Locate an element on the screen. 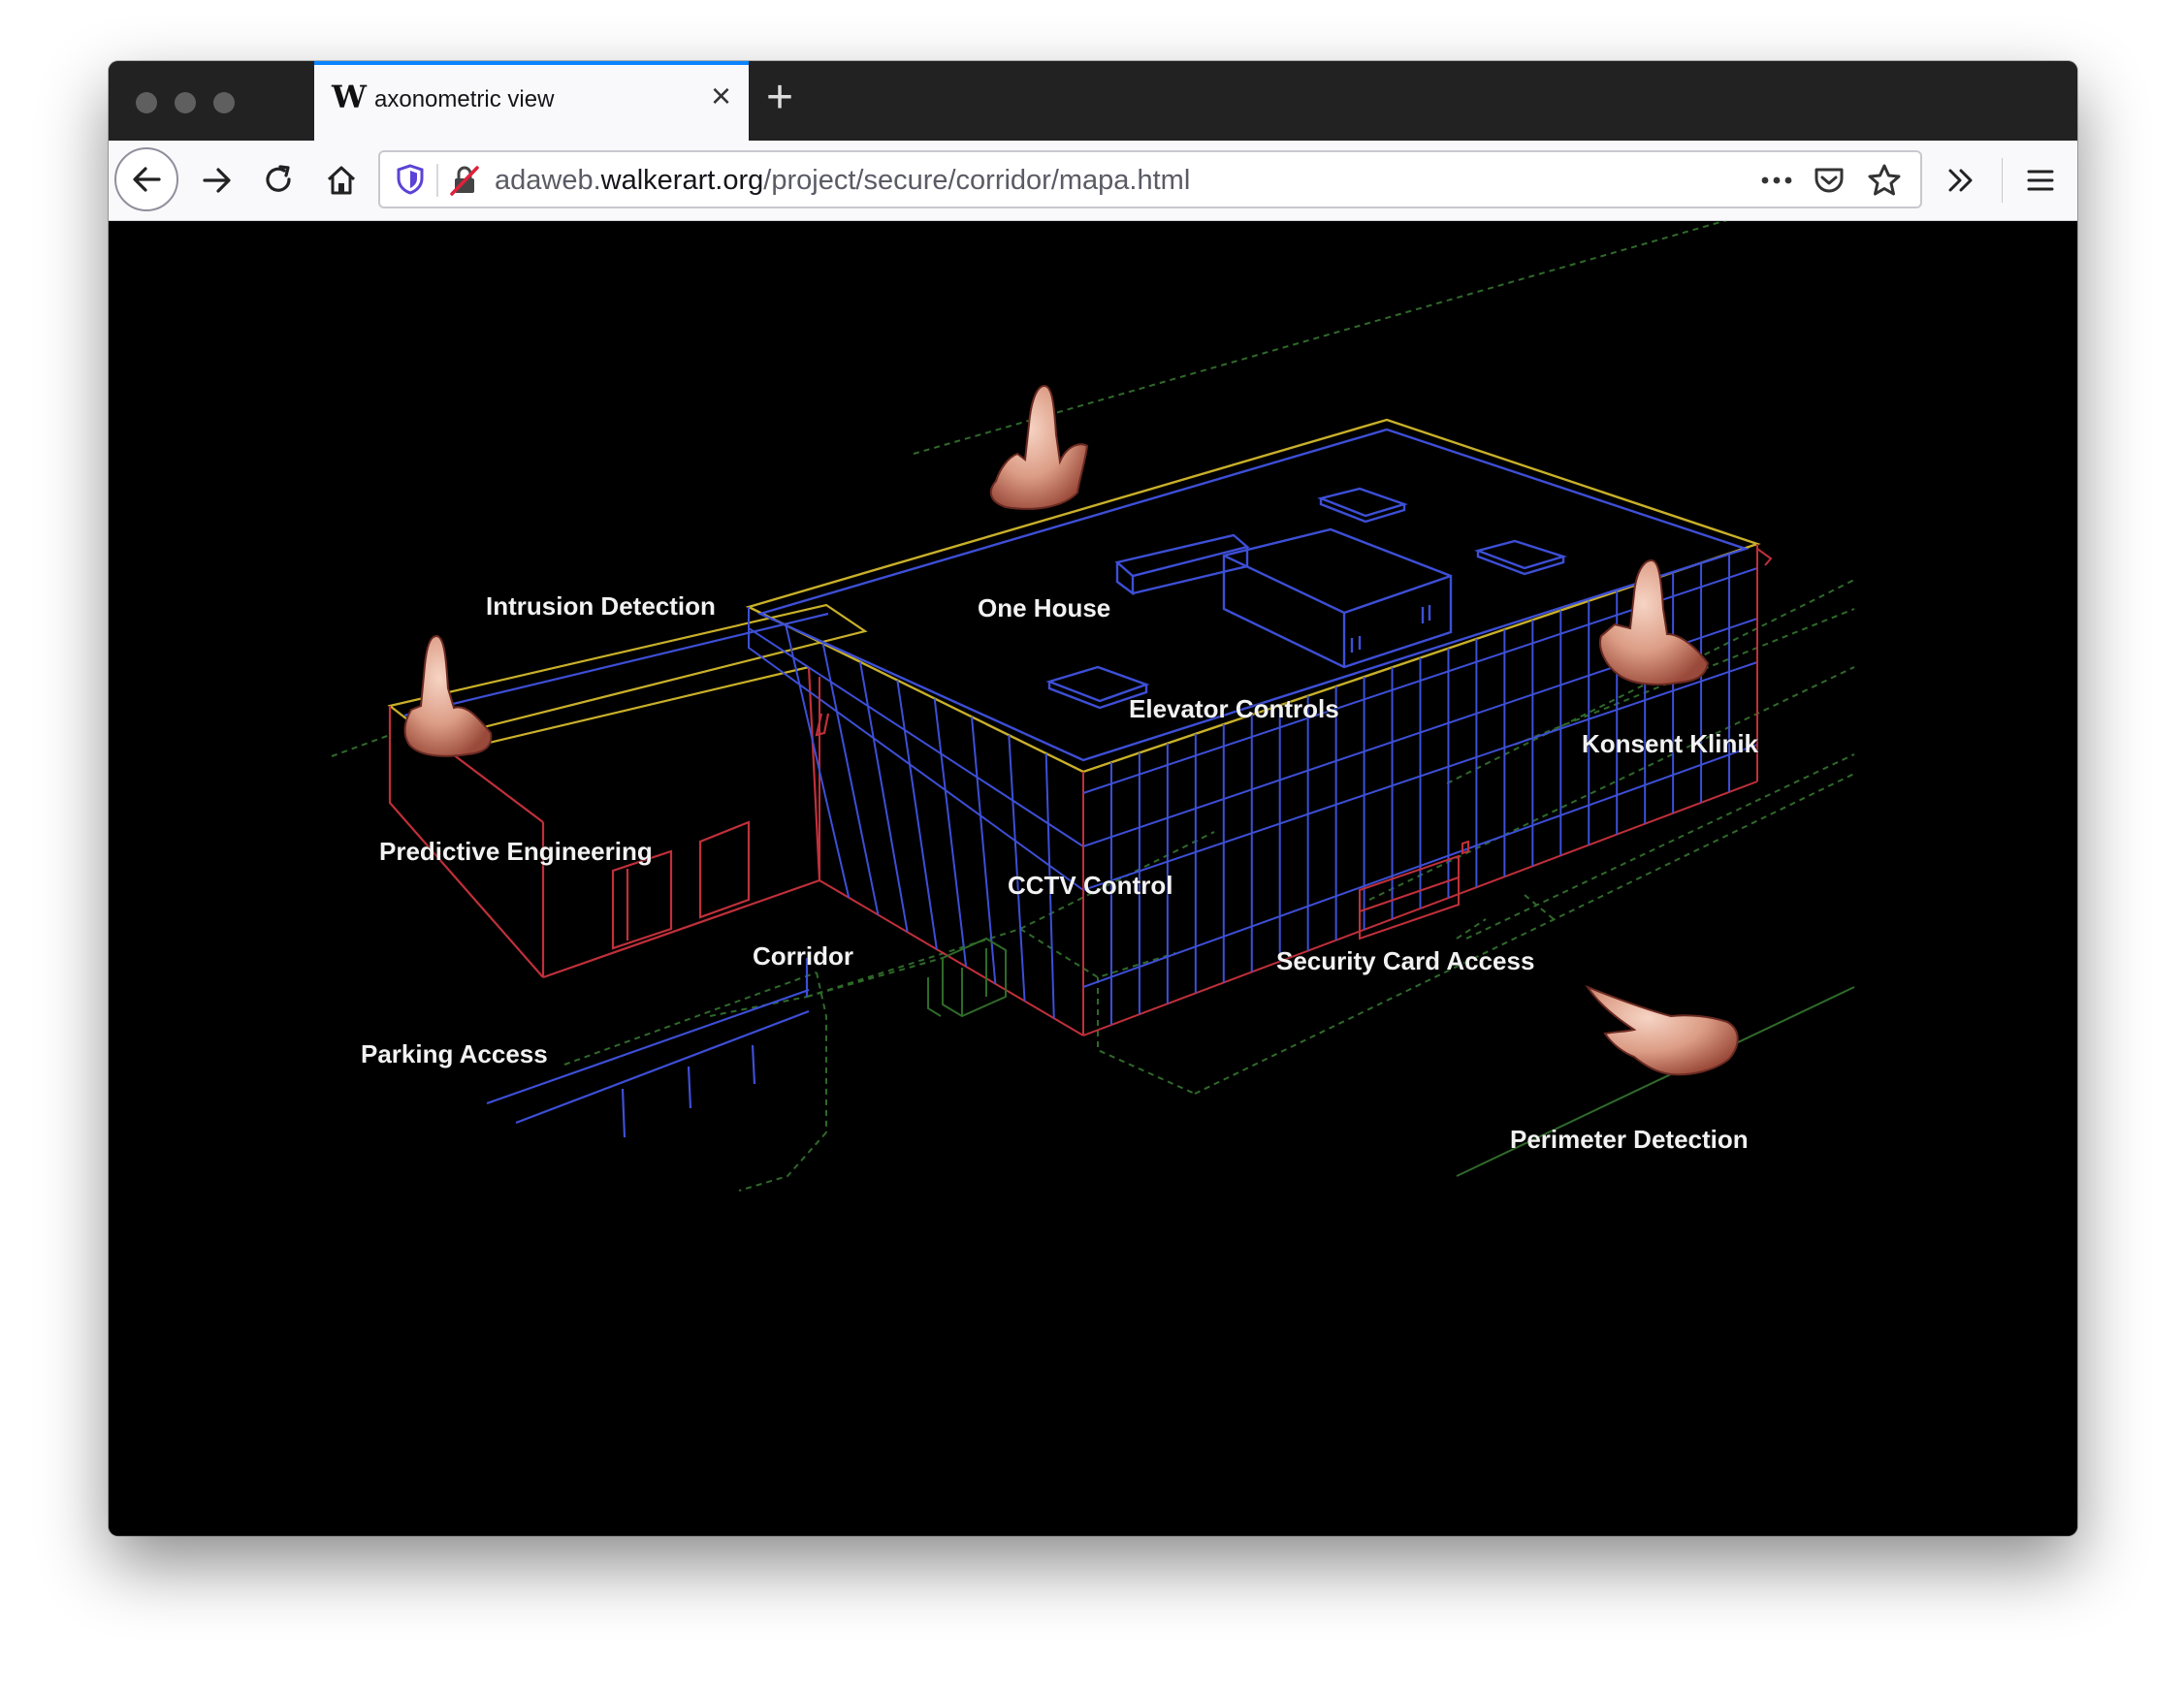  close-tab-icon: × is located at coordinates (721, 96).